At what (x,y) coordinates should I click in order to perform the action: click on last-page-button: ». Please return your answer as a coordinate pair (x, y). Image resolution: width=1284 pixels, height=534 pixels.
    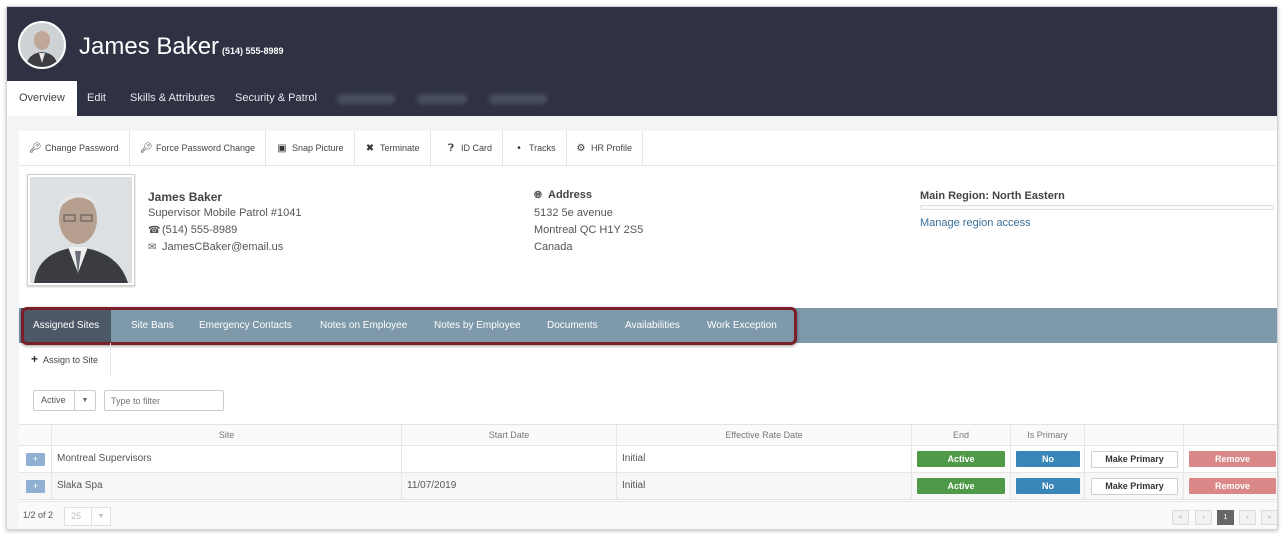
    Looking at the image, I should click on (1269, 517).